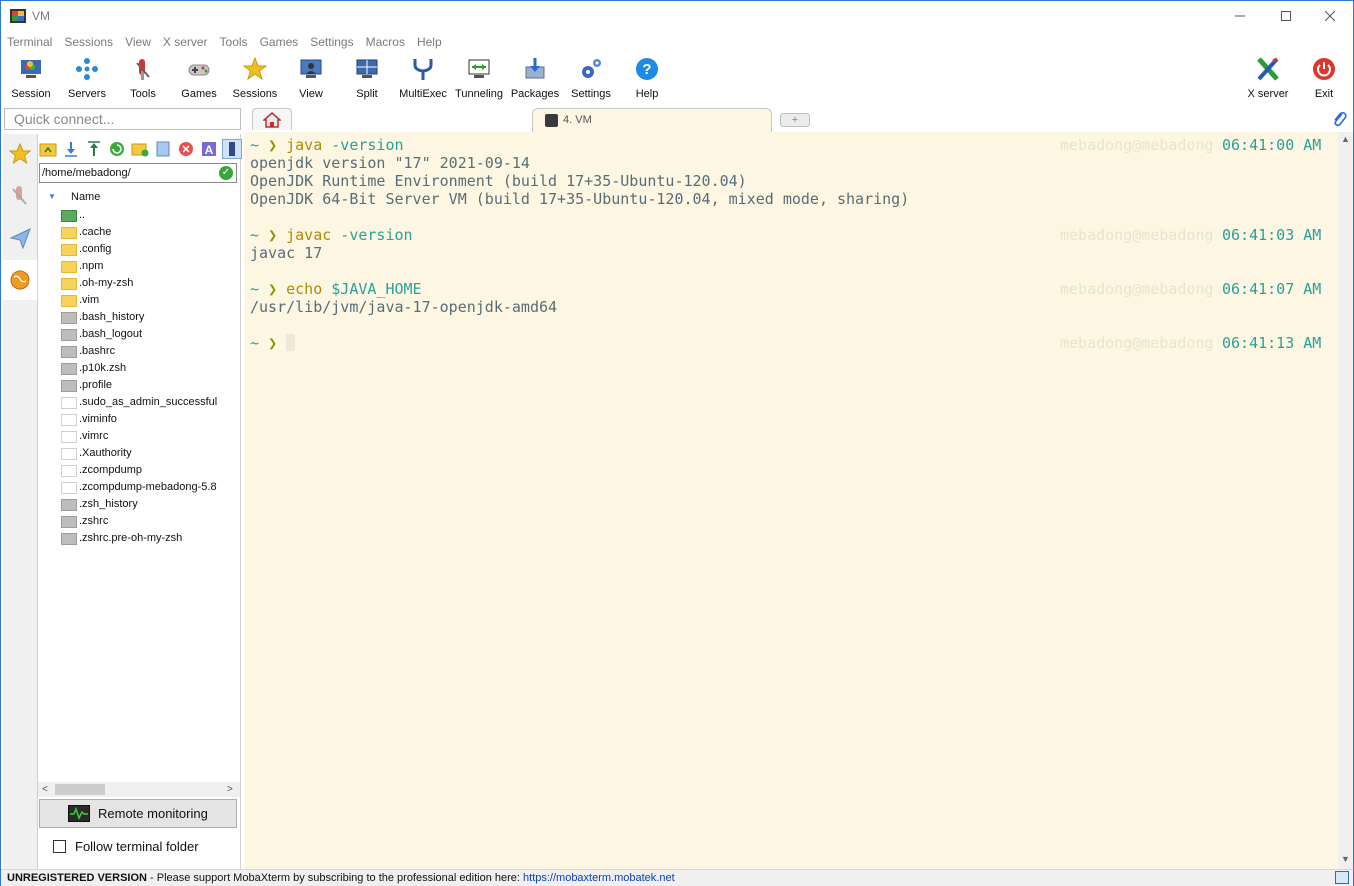 The width and height of the screenshot is (1354, 886). I want to click on scroll-right-icon: >, so click(230, 789).